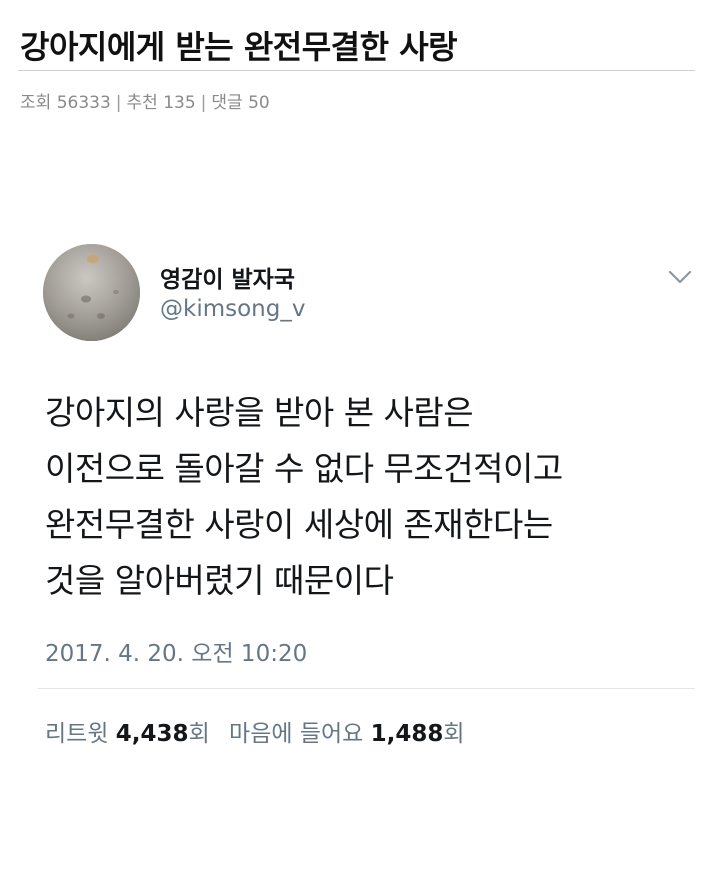 Image resolution: width=714 pixels, height=894 pixels. I want to click on tweet-text-line: 강아지의 사랑을 받아 본 사람은, so click(259, 412).